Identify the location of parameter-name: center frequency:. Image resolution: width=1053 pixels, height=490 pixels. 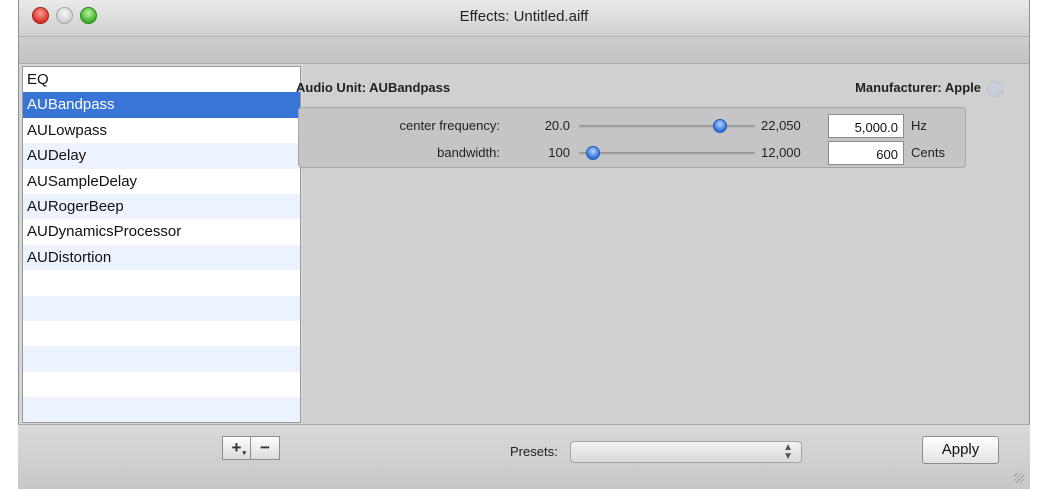
(449, 125).